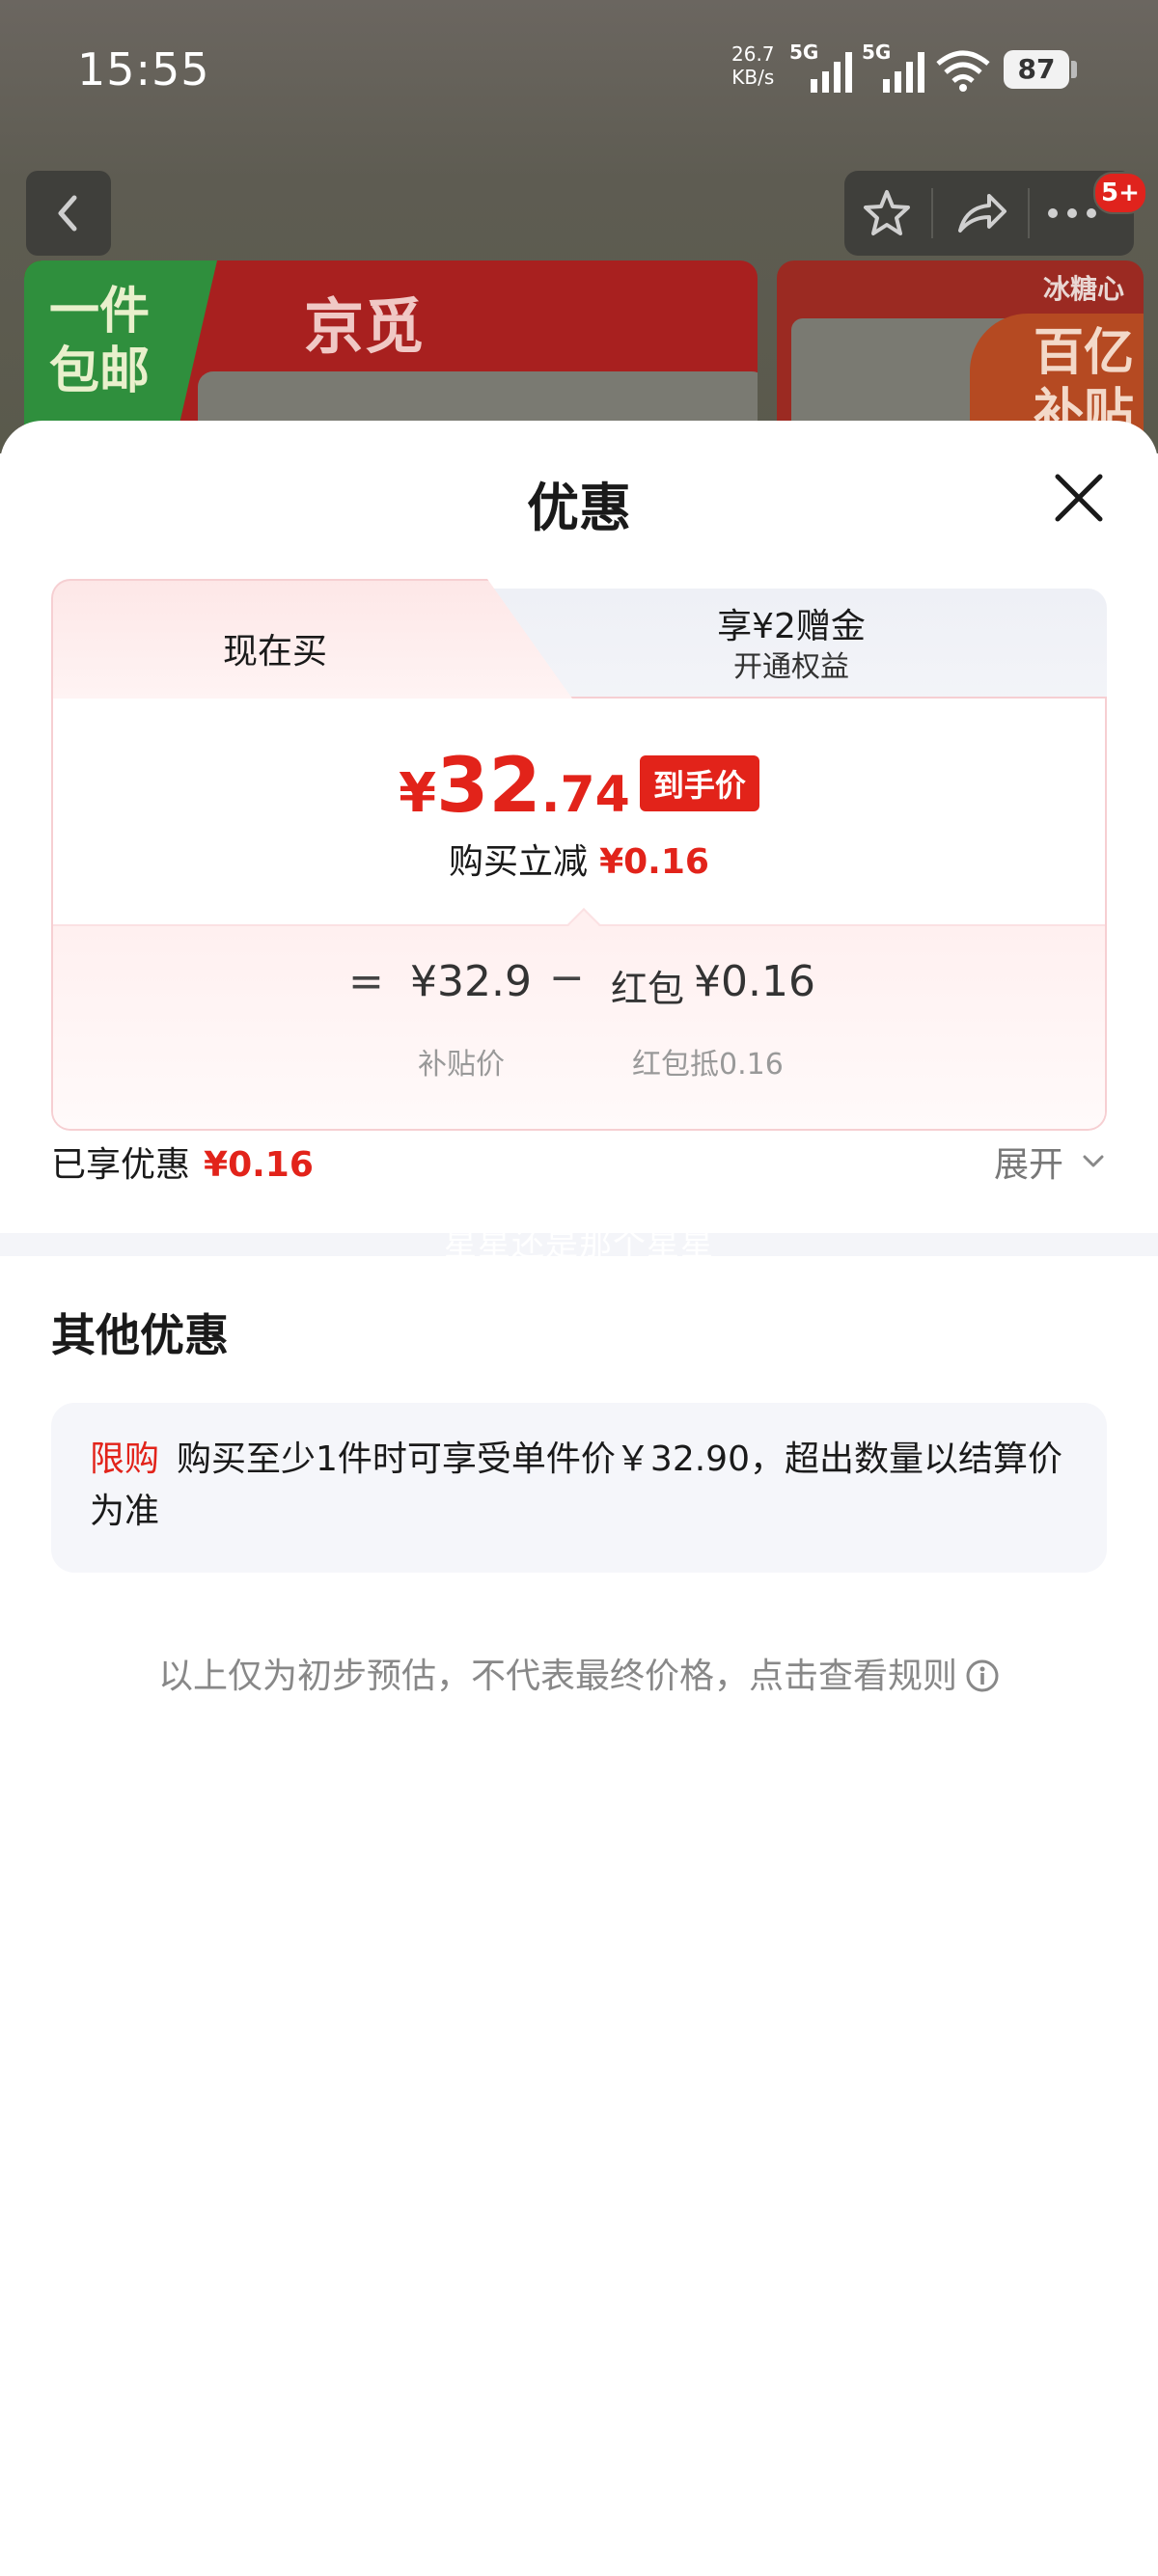 The height and width of the screenshot is (2576, 1158). What do you see at coordinates (579, 1245) in the screenshot?
I see `watermark: 星星还是那个星星` at bounding box center [579, 1245].